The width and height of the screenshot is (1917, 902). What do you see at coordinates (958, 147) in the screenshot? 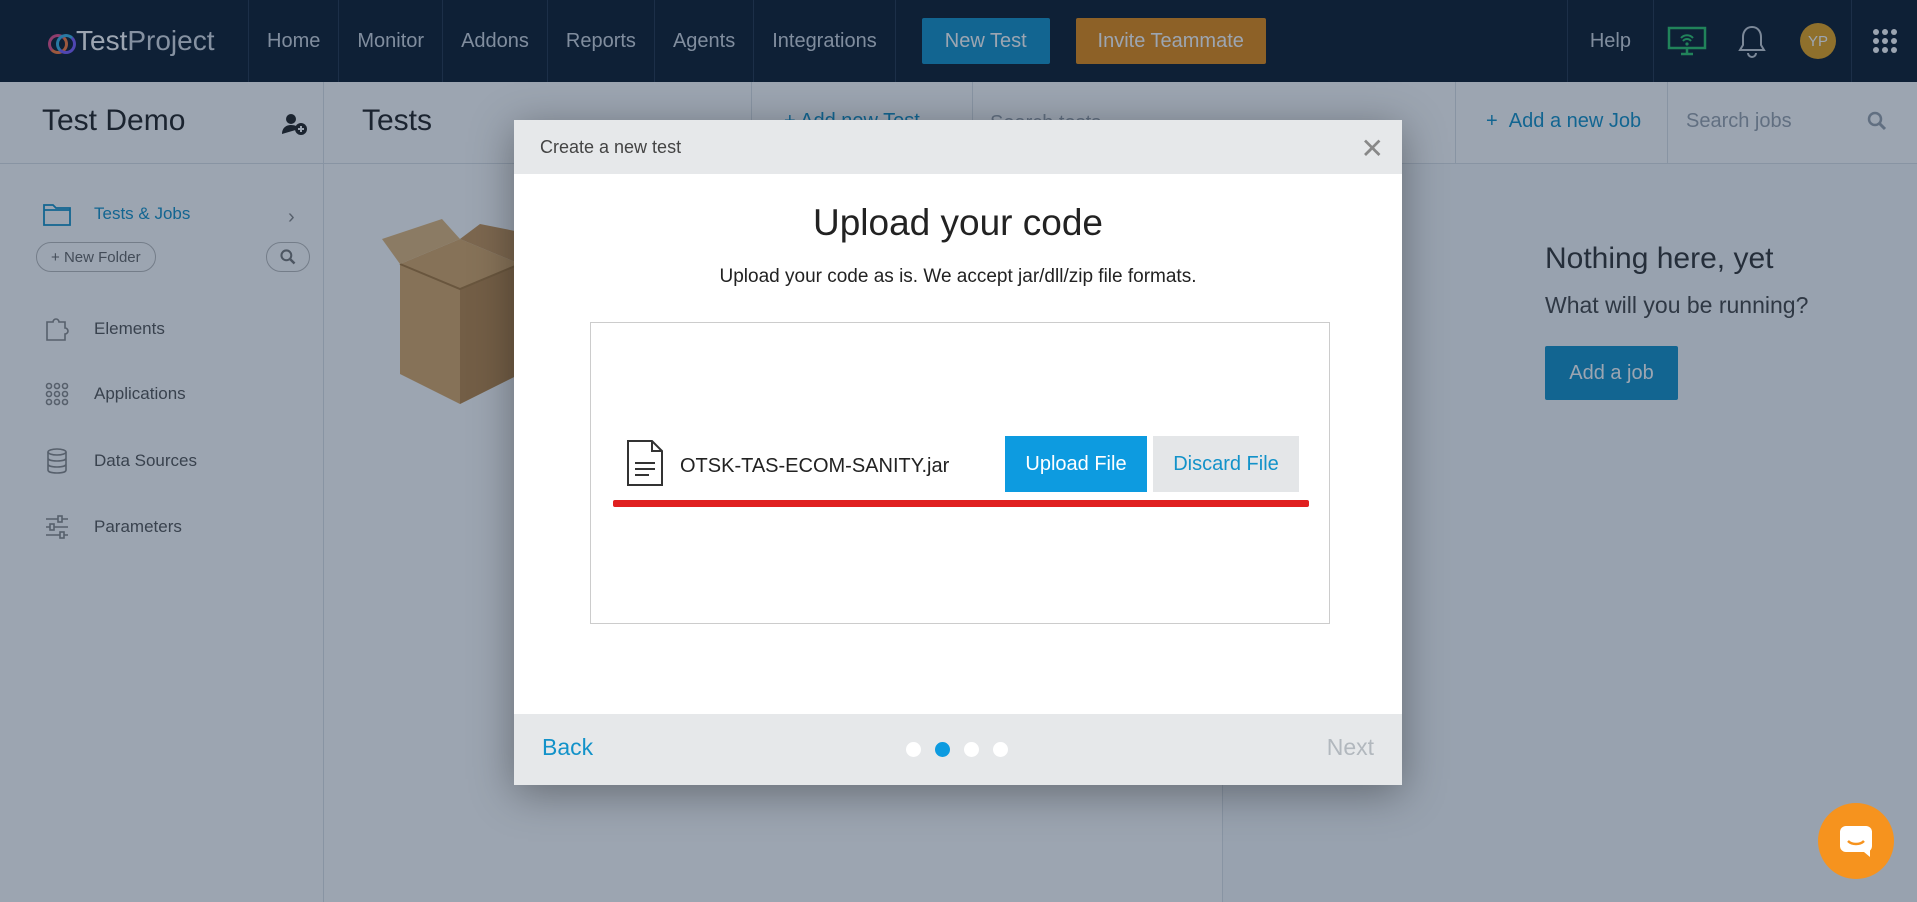
I see `modal-header: Create a new test ✕` at bounding box center [958, 147].